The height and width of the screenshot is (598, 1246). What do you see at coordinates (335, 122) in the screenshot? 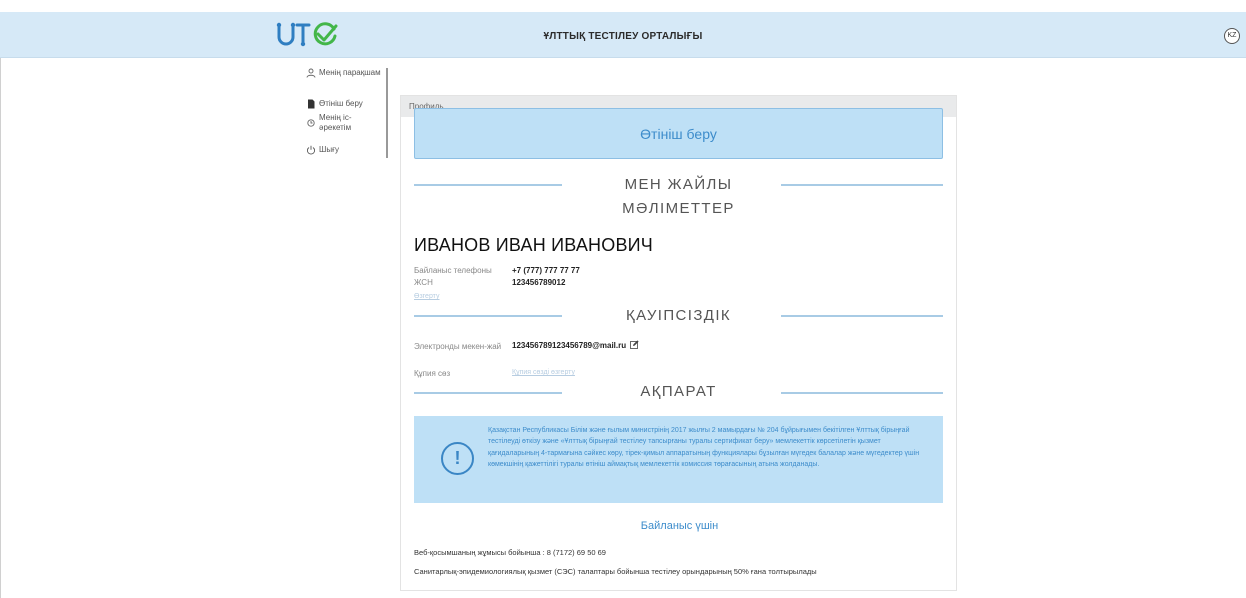
I see `sidebar-item-label: Менің іс-әрекетім` at bounding box center [335, 122].